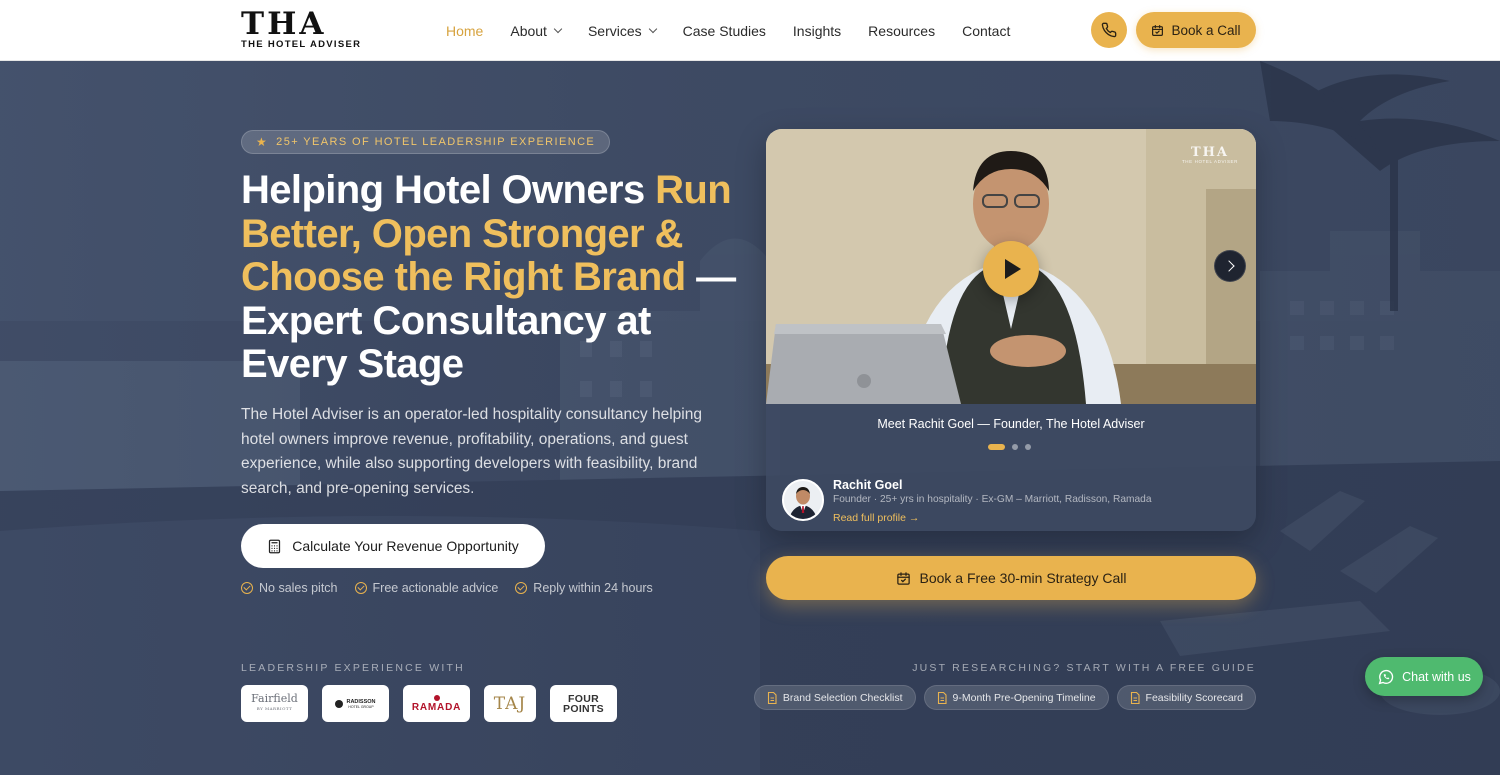  I want to click on guide-pre-opening-timeline: 9-Month Pre-Opening Timeline, so click(1016, 697).